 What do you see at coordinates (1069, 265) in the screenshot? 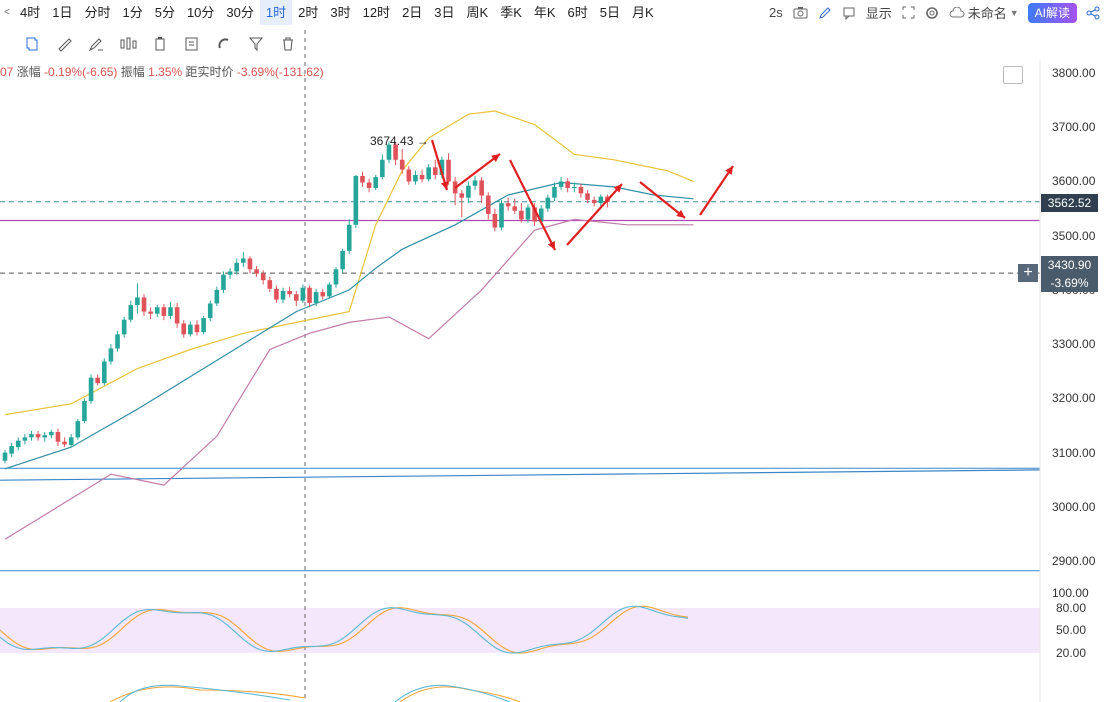
I see `cursor-price-label: 3430.90` at bounding box center [1069, 265].